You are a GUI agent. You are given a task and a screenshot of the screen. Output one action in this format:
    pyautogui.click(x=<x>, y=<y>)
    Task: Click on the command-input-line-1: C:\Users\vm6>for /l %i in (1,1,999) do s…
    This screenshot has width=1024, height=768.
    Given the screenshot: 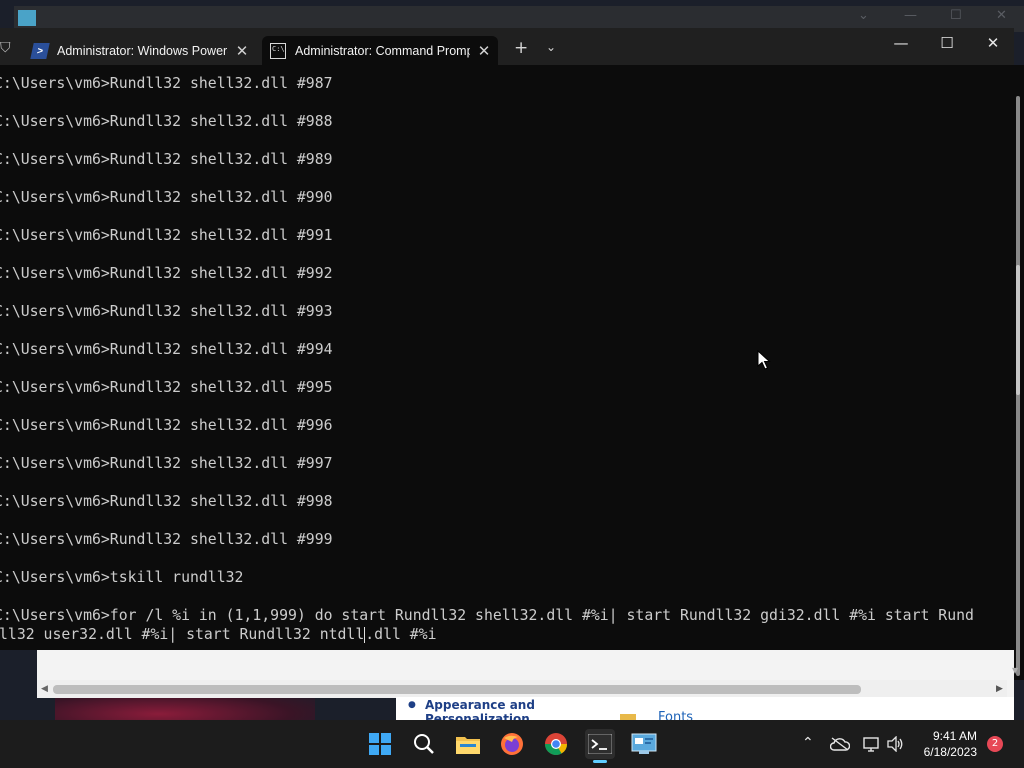 What is the action you would take?
    pyautogui.click(x=487, y=615)
    